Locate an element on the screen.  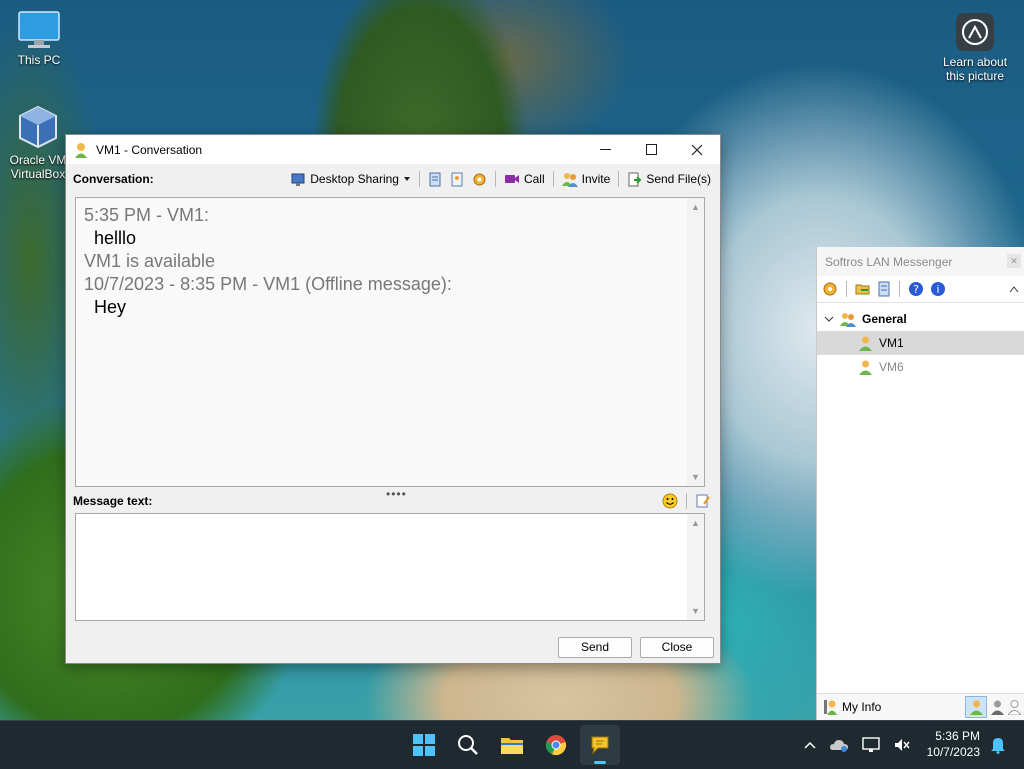
active-indicator is located at coordinates (600, 762).